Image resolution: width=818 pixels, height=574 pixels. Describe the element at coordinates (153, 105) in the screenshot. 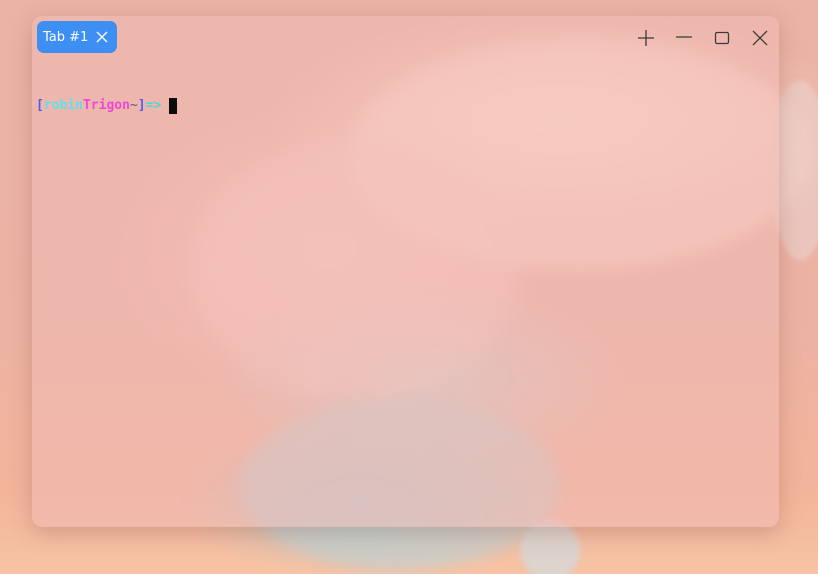

I see `prompt-arrow: =>` at that location.